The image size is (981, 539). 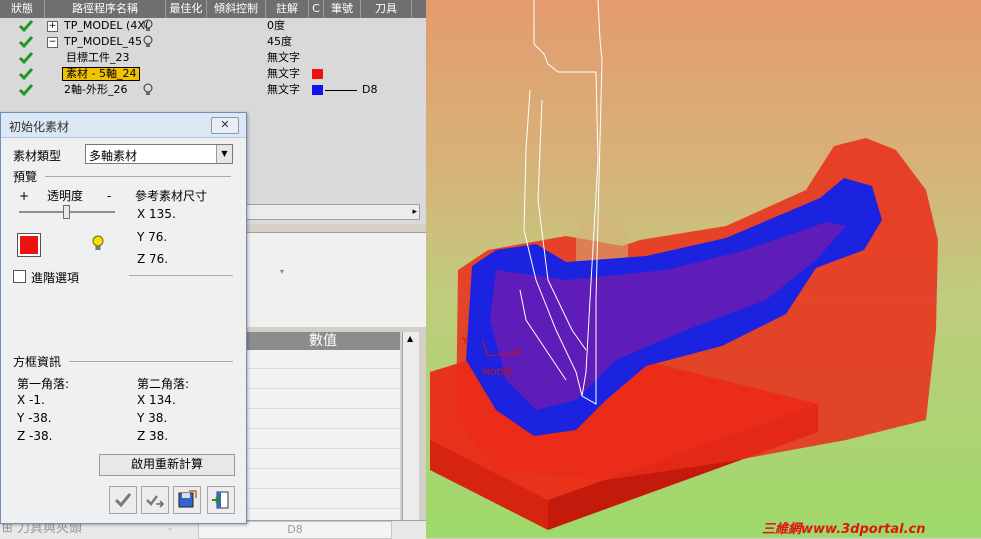 What do you see at coordinates (109, 196) in the screenshot?
I see `transparency-minus: -` at bounding box center [109, 196].